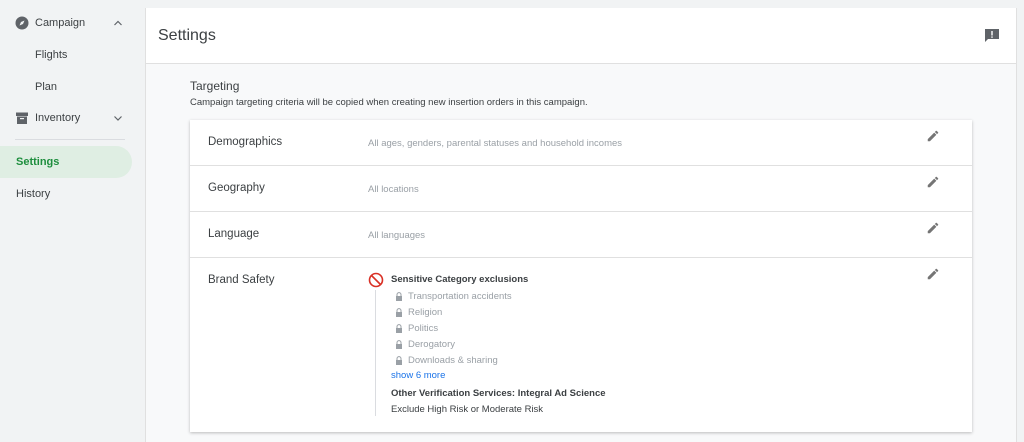  Describe the element at coordinates (118, 23) in the screenshot. I see `chevron-up-icon` at that location.